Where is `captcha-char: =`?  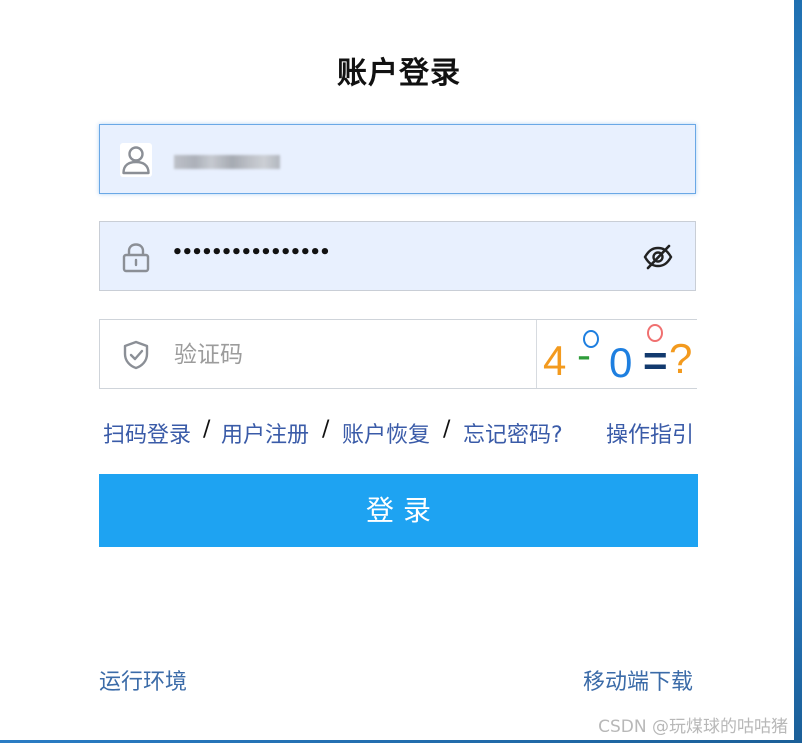 captcha-char: = is located at coordinates (655, 360).